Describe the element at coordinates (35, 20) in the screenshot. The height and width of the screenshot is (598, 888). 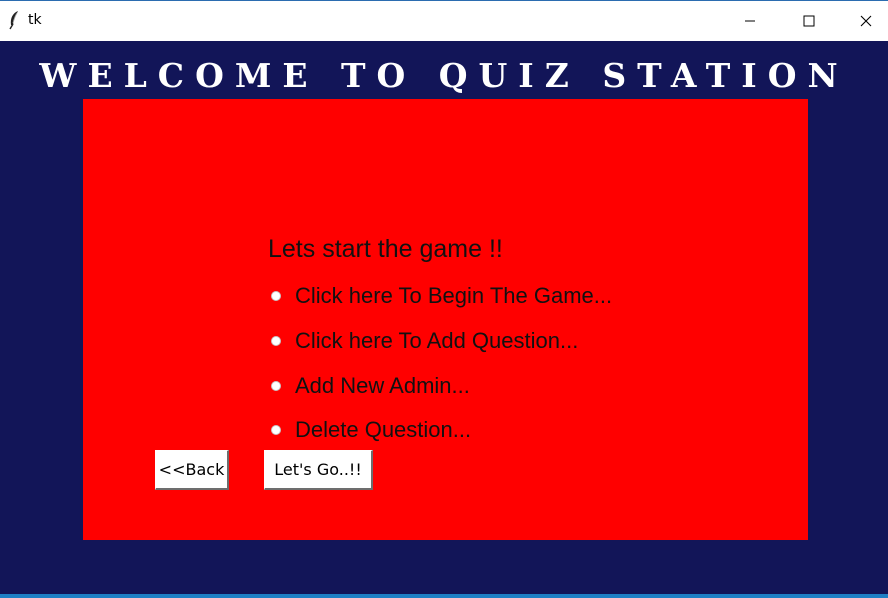
I see `window-title: tk` at that location.